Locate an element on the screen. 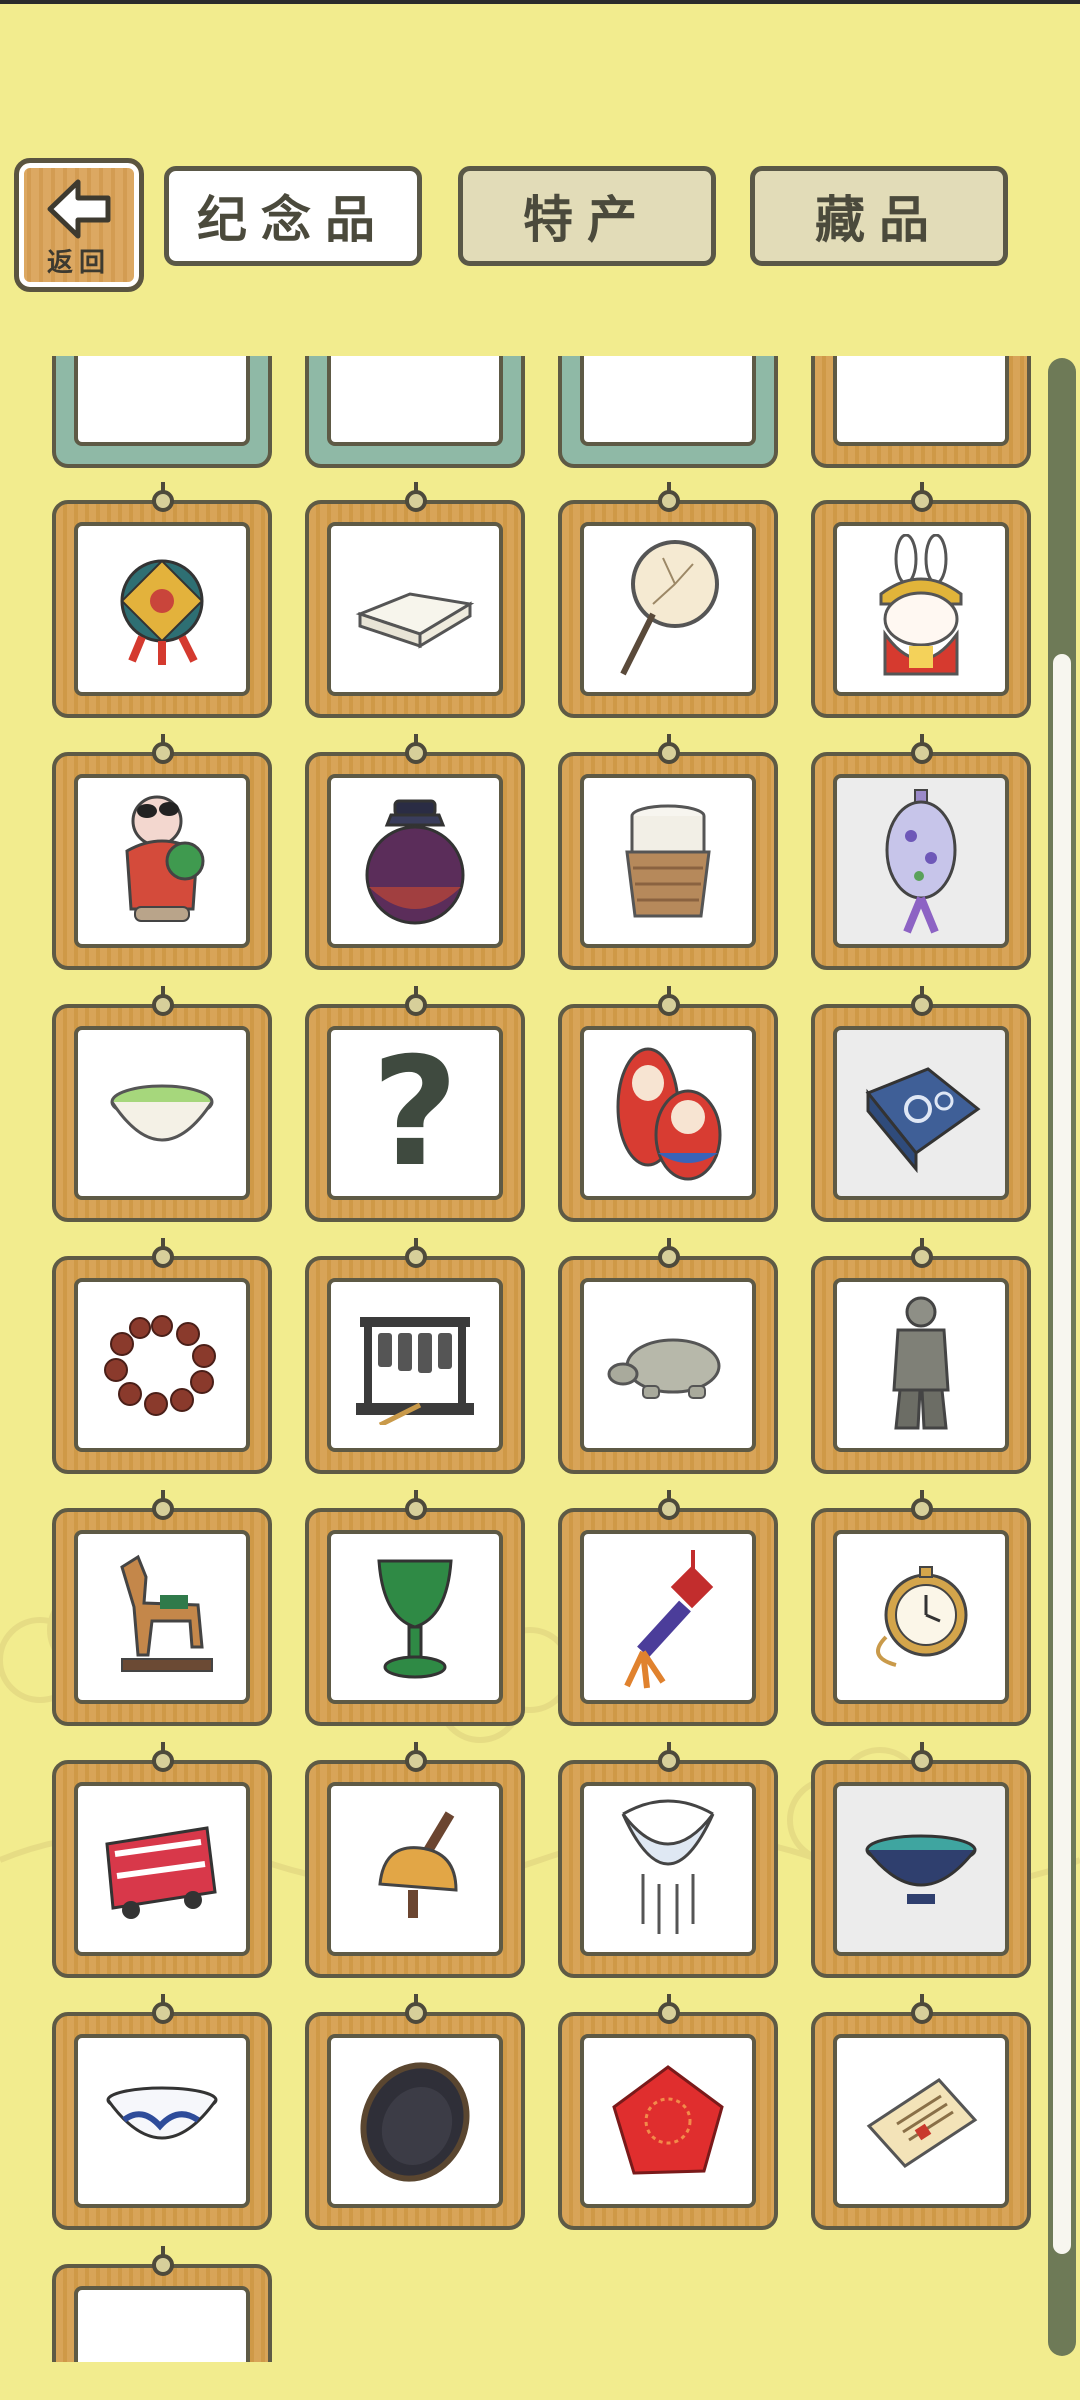  item-card-certificate is located at coordinates (921, 2112).